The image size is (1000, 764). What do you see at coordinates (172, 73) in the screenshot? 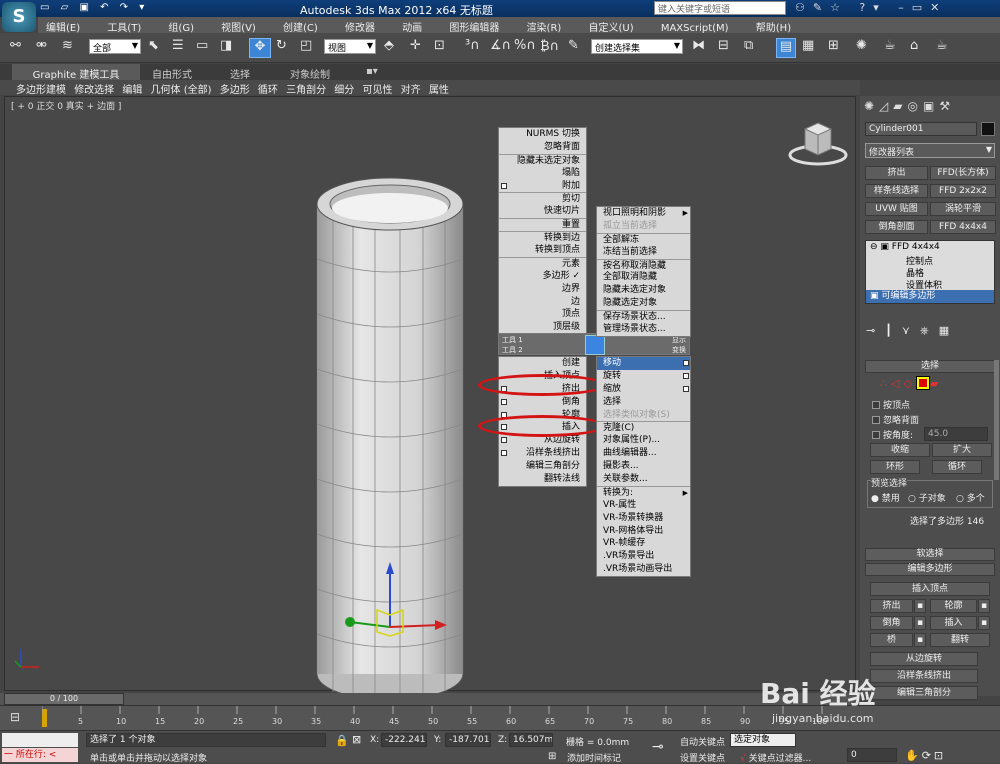
I see `ribbon-tab-freeform: 自由形式` at bounding box center [172, 73].